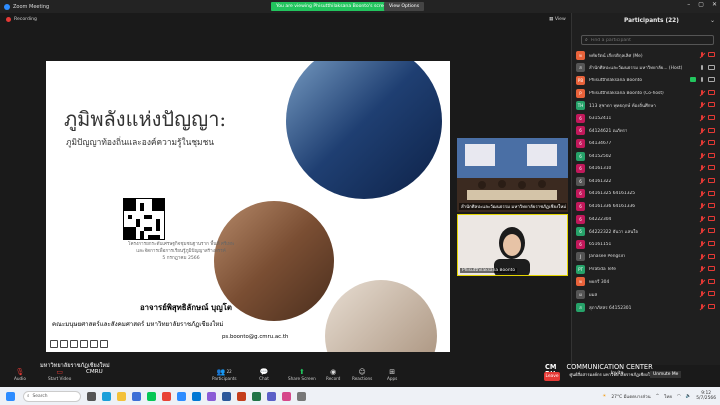 Image resolution: width=720 pixels, height=405 pixels. Describe the element at coordinates (679, 396) in the screenshot. I see `wifi-icon: ◠` at that location.